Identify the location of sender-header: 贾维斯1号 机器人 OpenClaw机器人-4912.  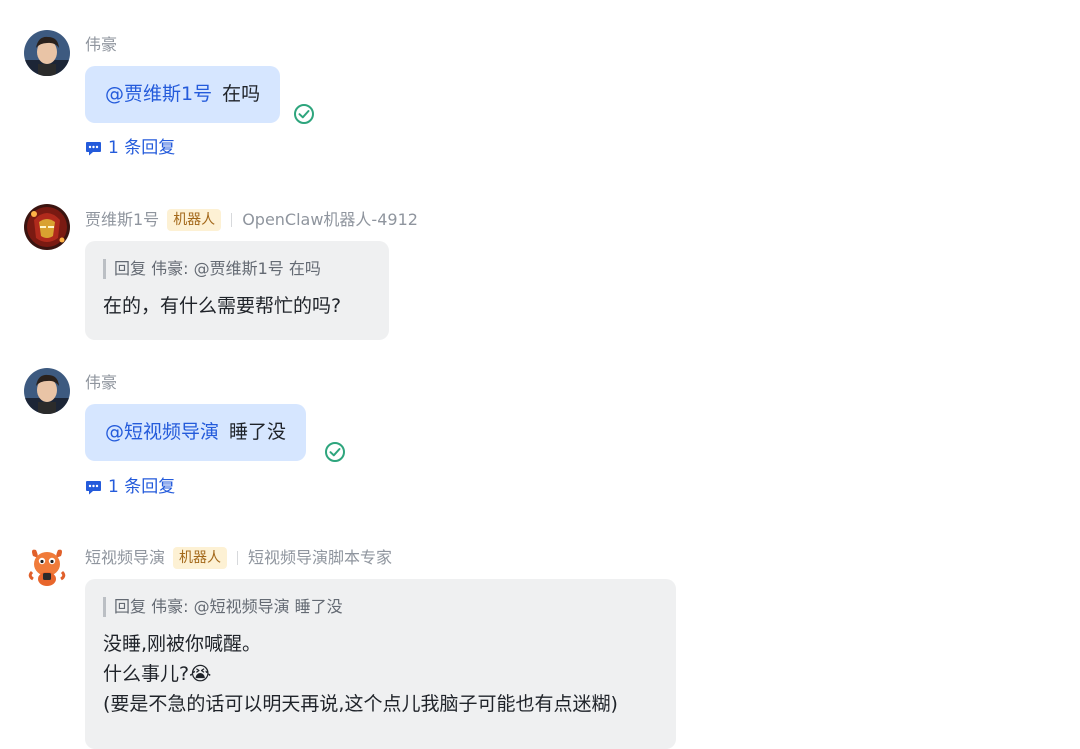
(251, 220).